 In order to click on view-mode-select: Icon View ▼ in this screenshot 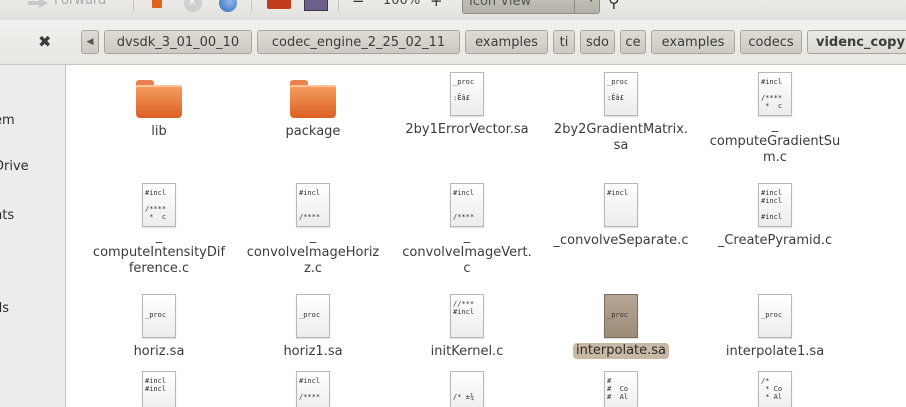, I will do `click(531, 7)`.